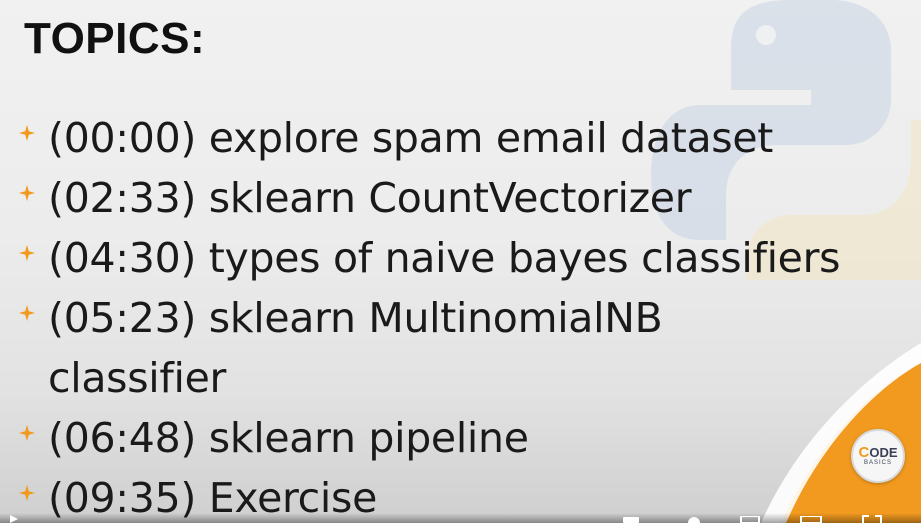  I want to click on video-player-controls, so click(460, 518).